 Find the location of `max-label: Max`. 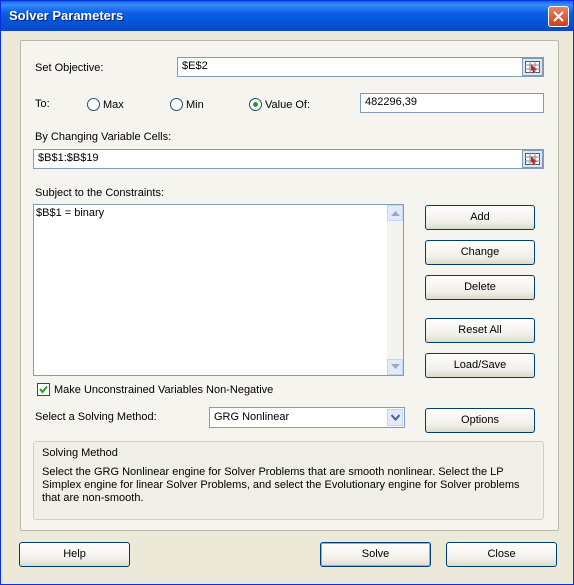

max-label: Max is located at coordinates (113, 105).